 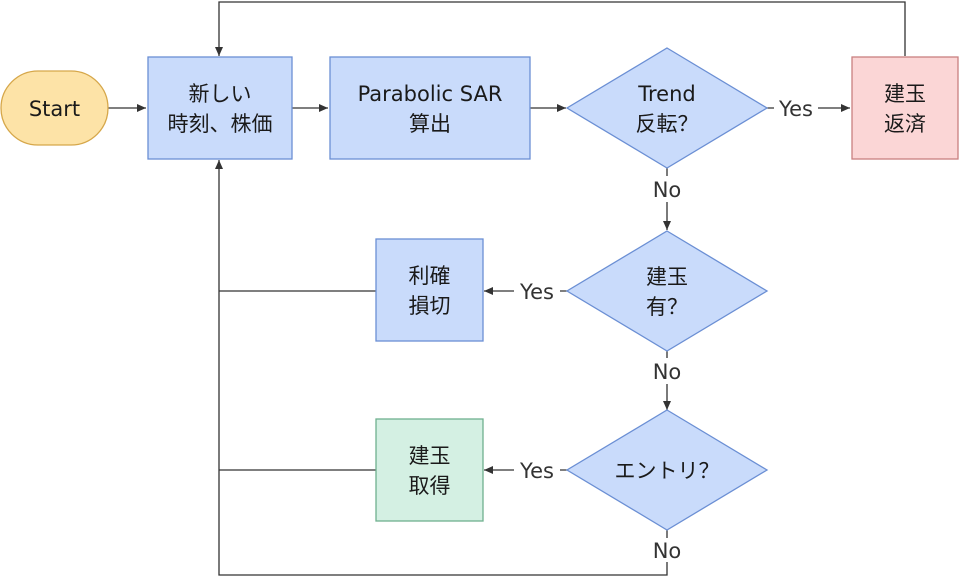 What do you see at coordinates (220, 124) in the screenshot?
I see `fetch-label-line2: 時刻、株価` at bounding box center [220, 124].